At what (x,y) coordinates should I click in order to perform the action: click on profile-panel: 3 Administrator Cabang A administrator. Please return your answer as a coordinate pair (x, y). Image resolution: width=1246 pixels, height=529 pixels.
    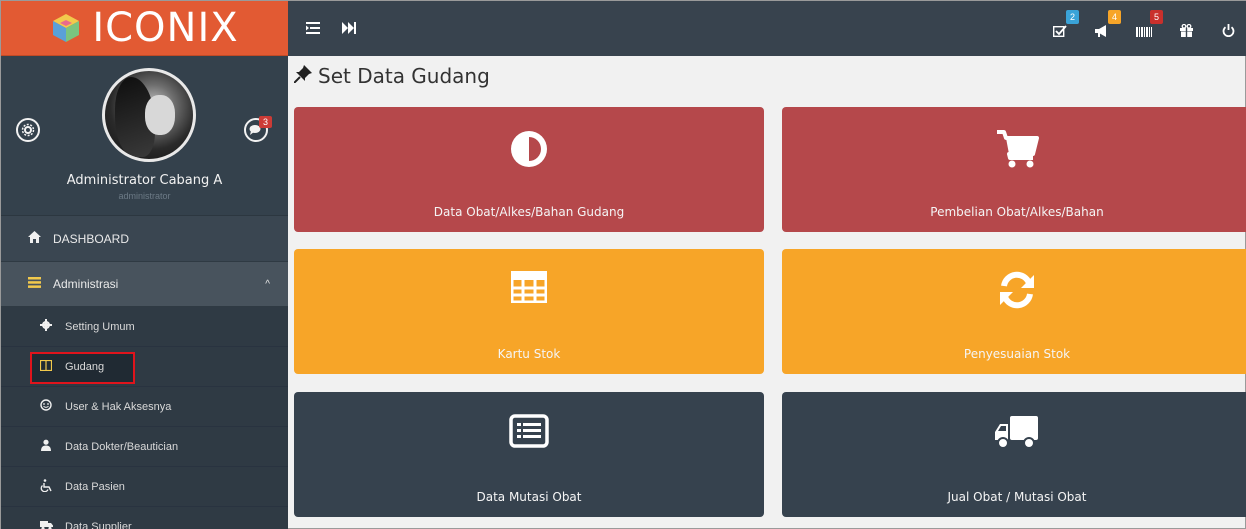
    Looking at the image, I should click on (144, 136).